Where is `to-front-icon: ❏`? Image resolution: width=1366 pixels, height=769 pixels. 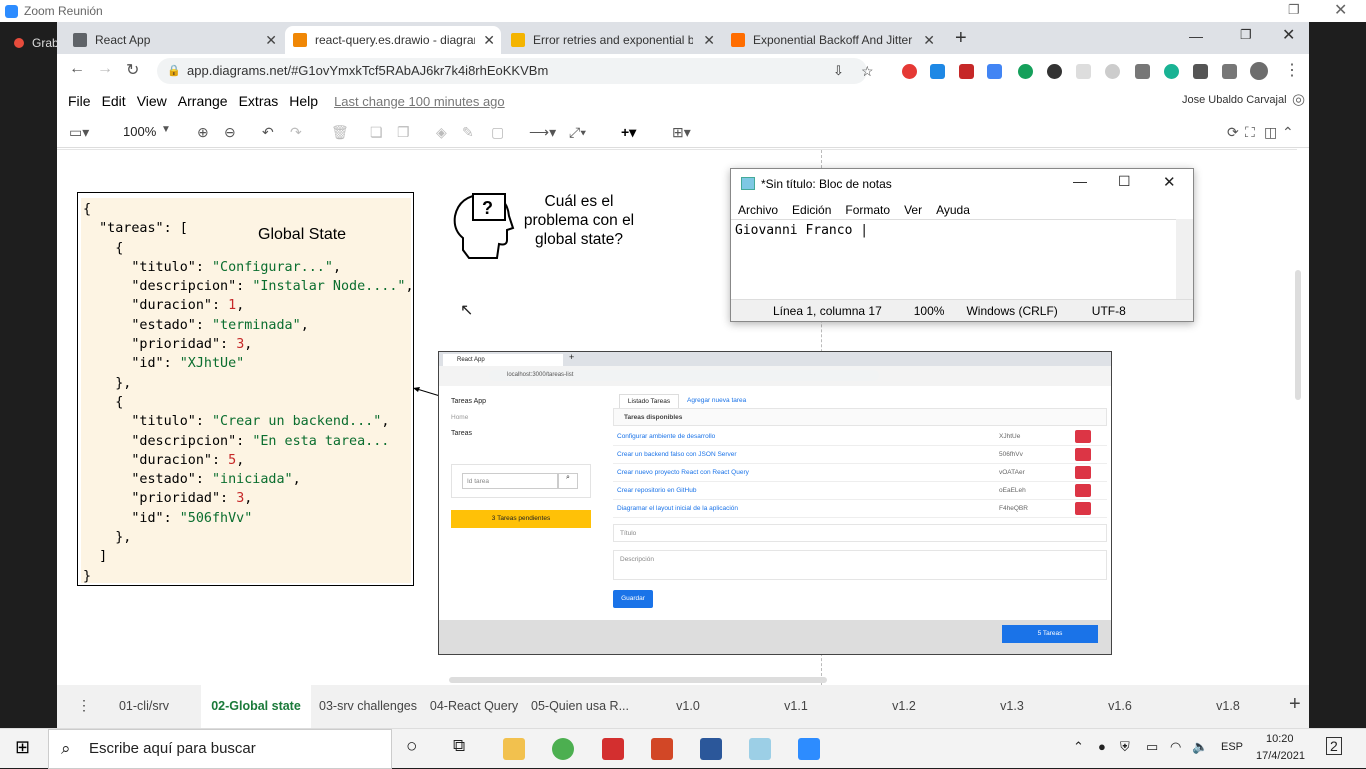 to-front-icon: ❏ is located at coordinates (376, 132).